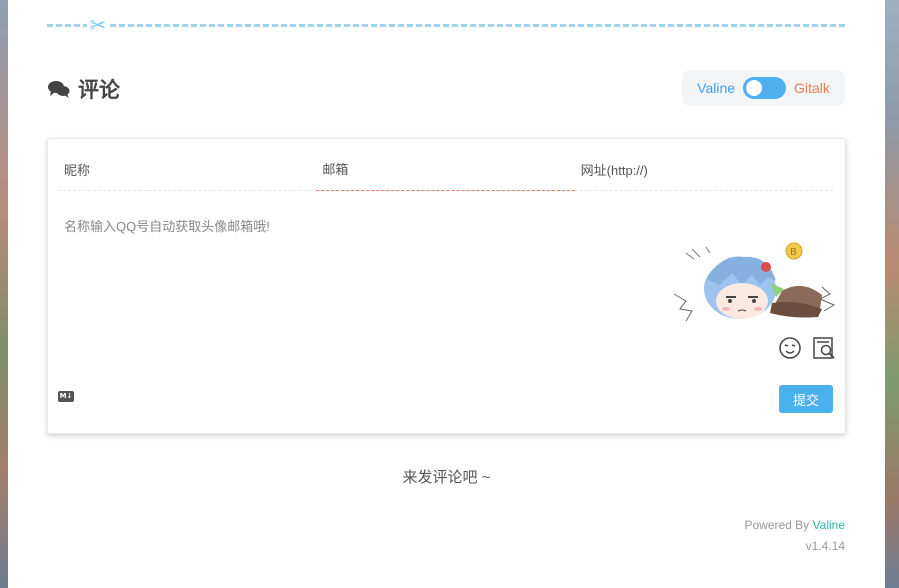 The height and width of the screenshot is (588, 899). Describe the element at coordinates (614, 170) in the screenshot. I see `link-placeholder: 网址(http://)` at that location.